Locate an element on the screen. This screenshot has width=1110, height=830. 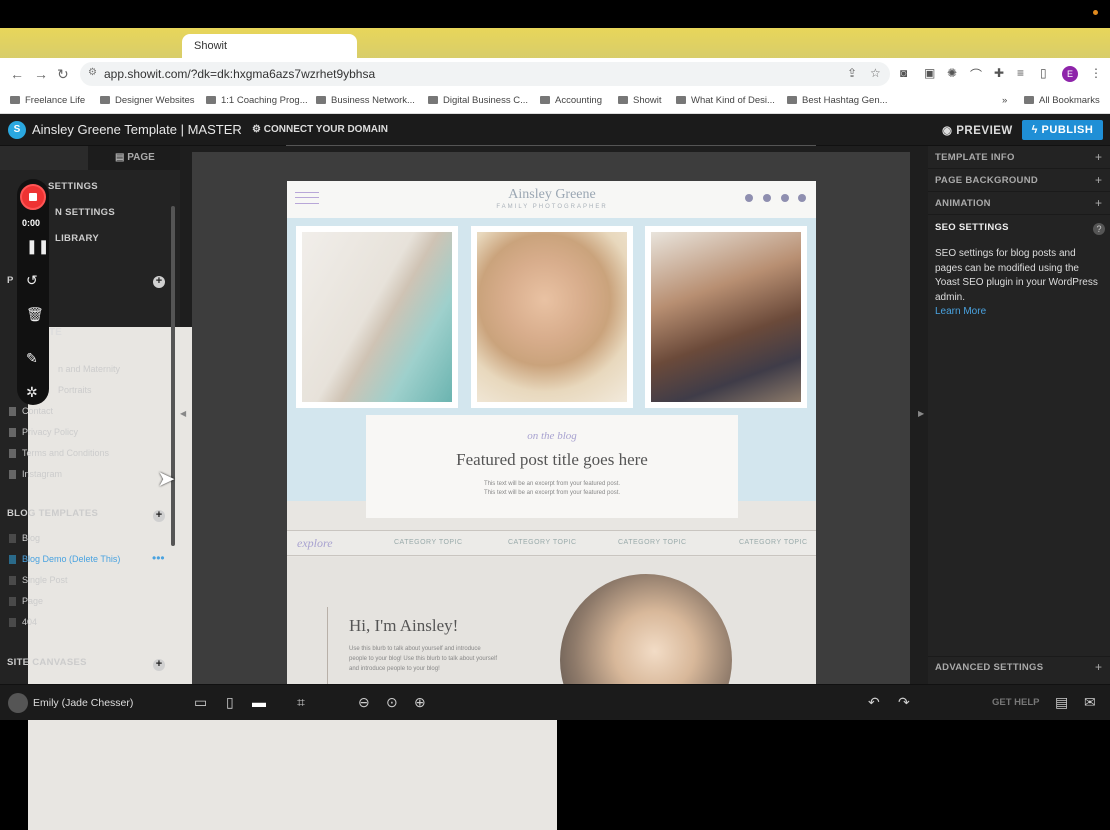
effects-icon: ✲ is located at coordinates (32, 392).